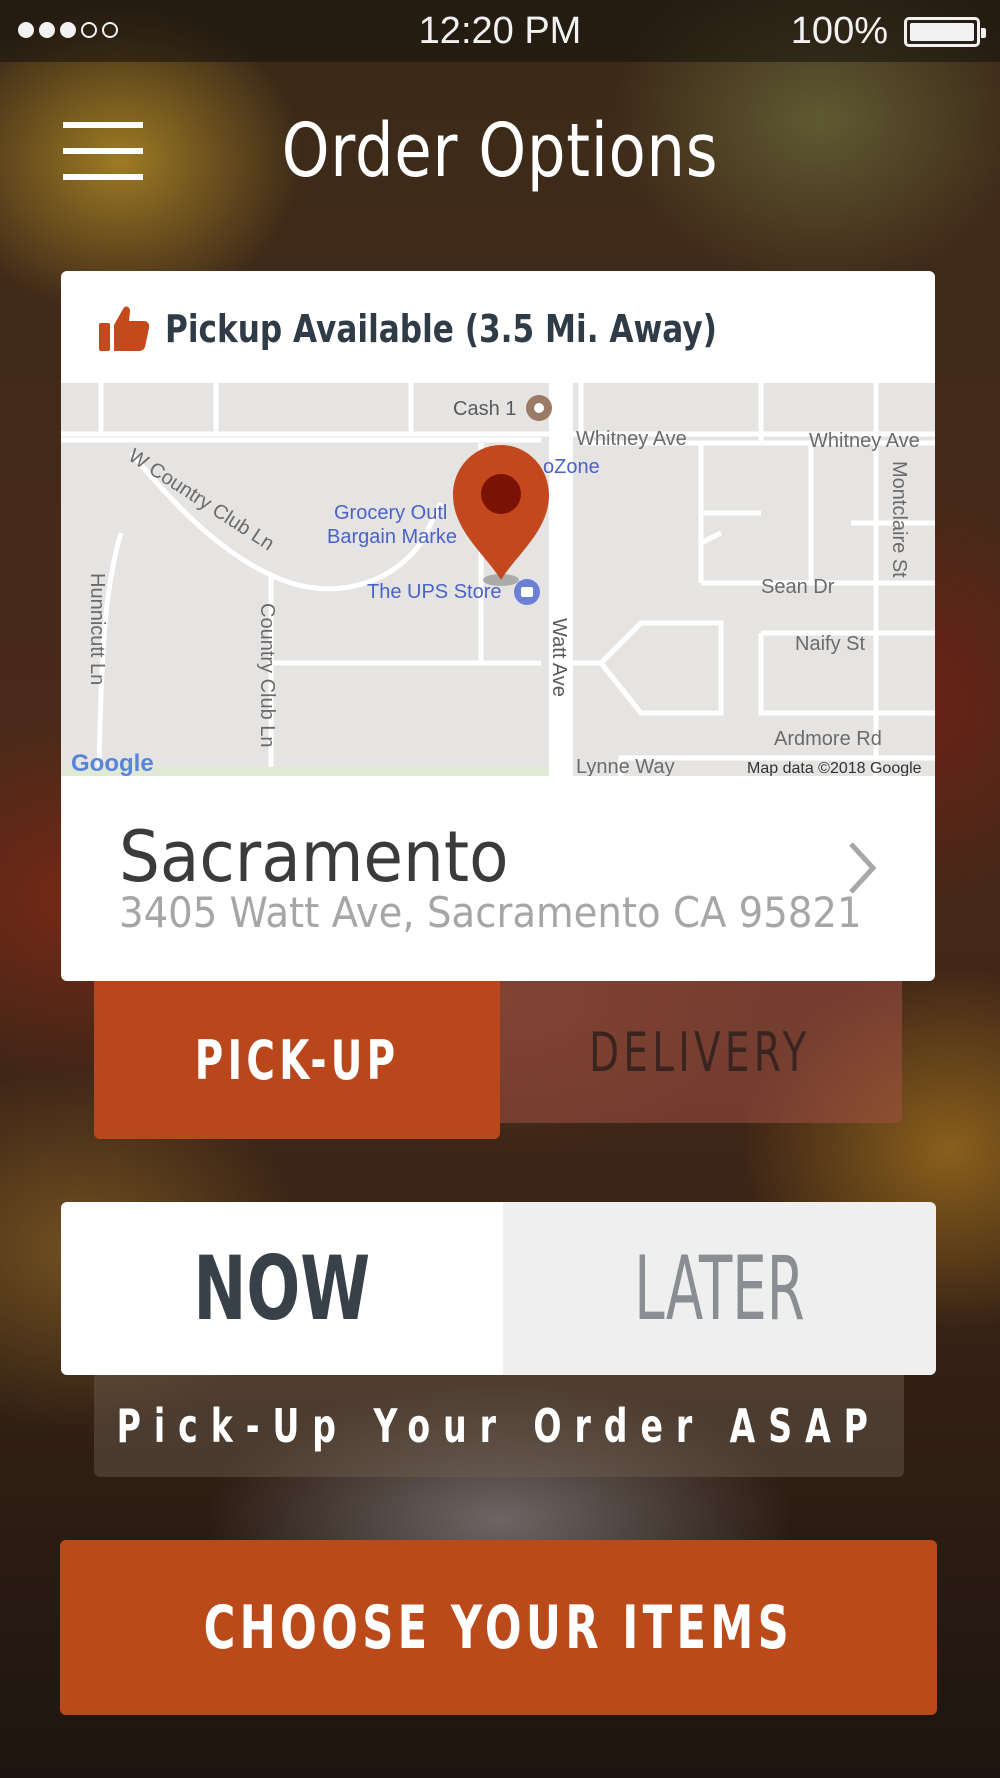  I want to click on choose-items-label: CHOOSE YOUR ITEMS, so click(498, 1627).